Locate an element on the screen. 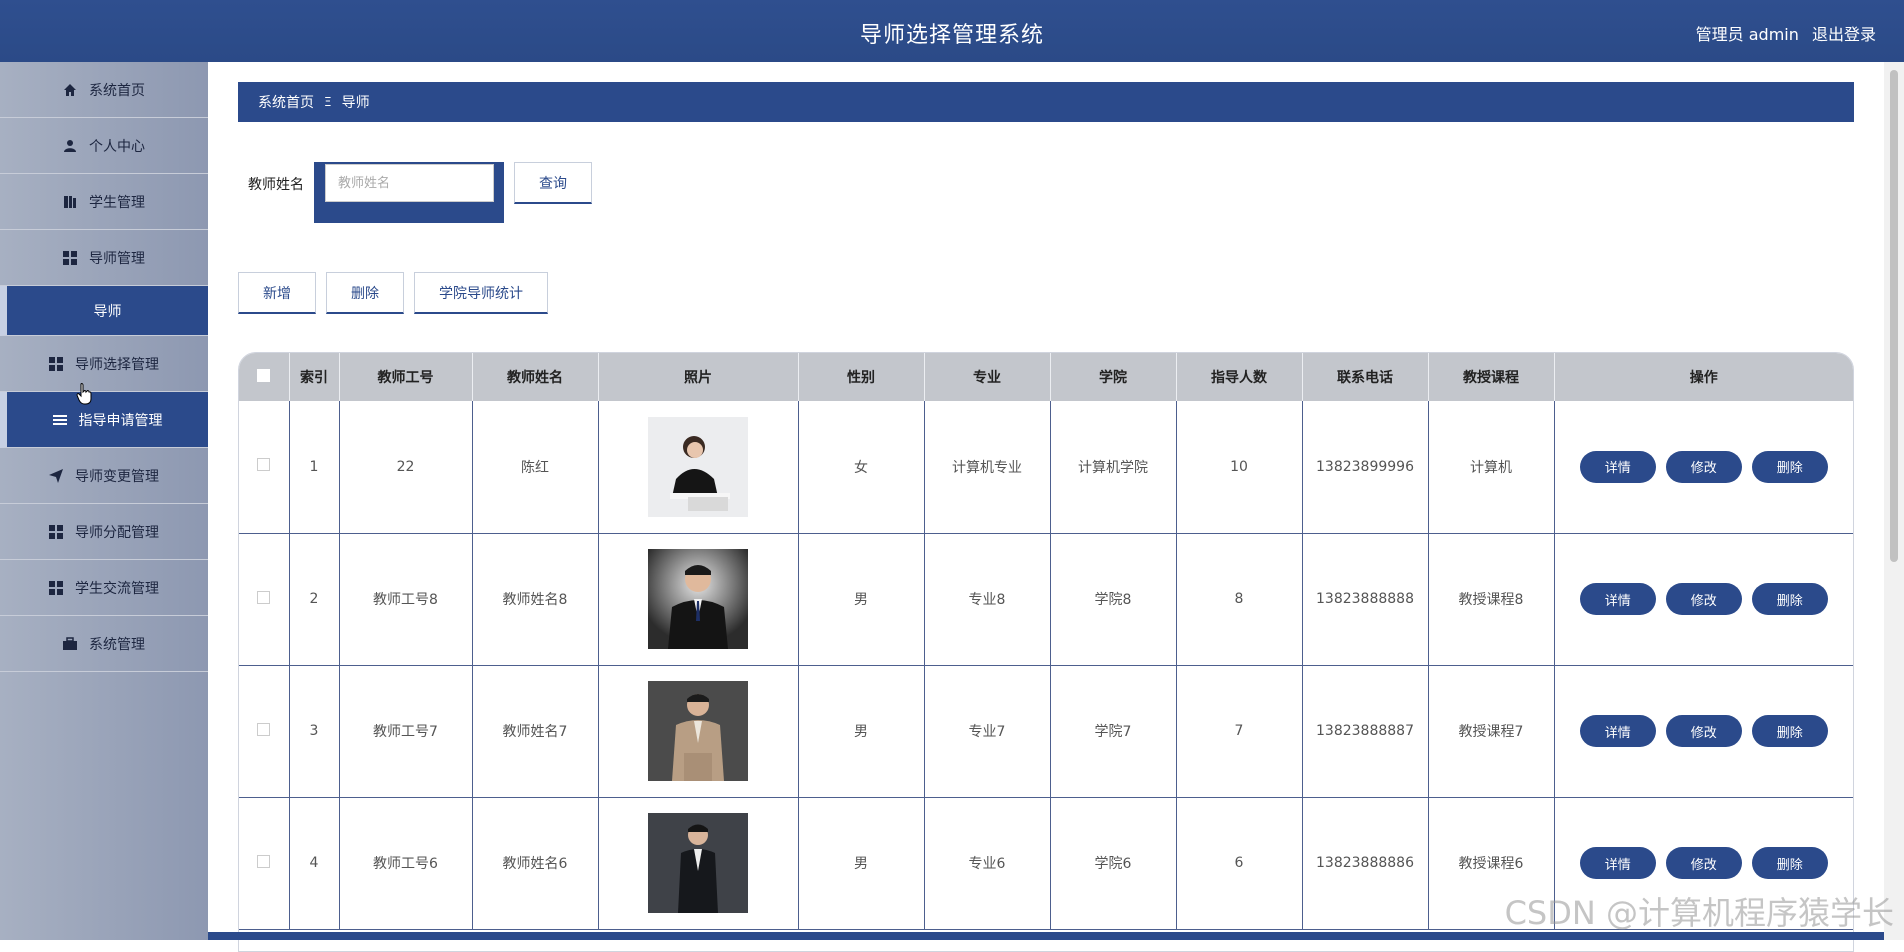 The height and width of the screenshot is (952, 1904). sidebar-item-tutors: 导师管理 is located at coordinates (104, 258).